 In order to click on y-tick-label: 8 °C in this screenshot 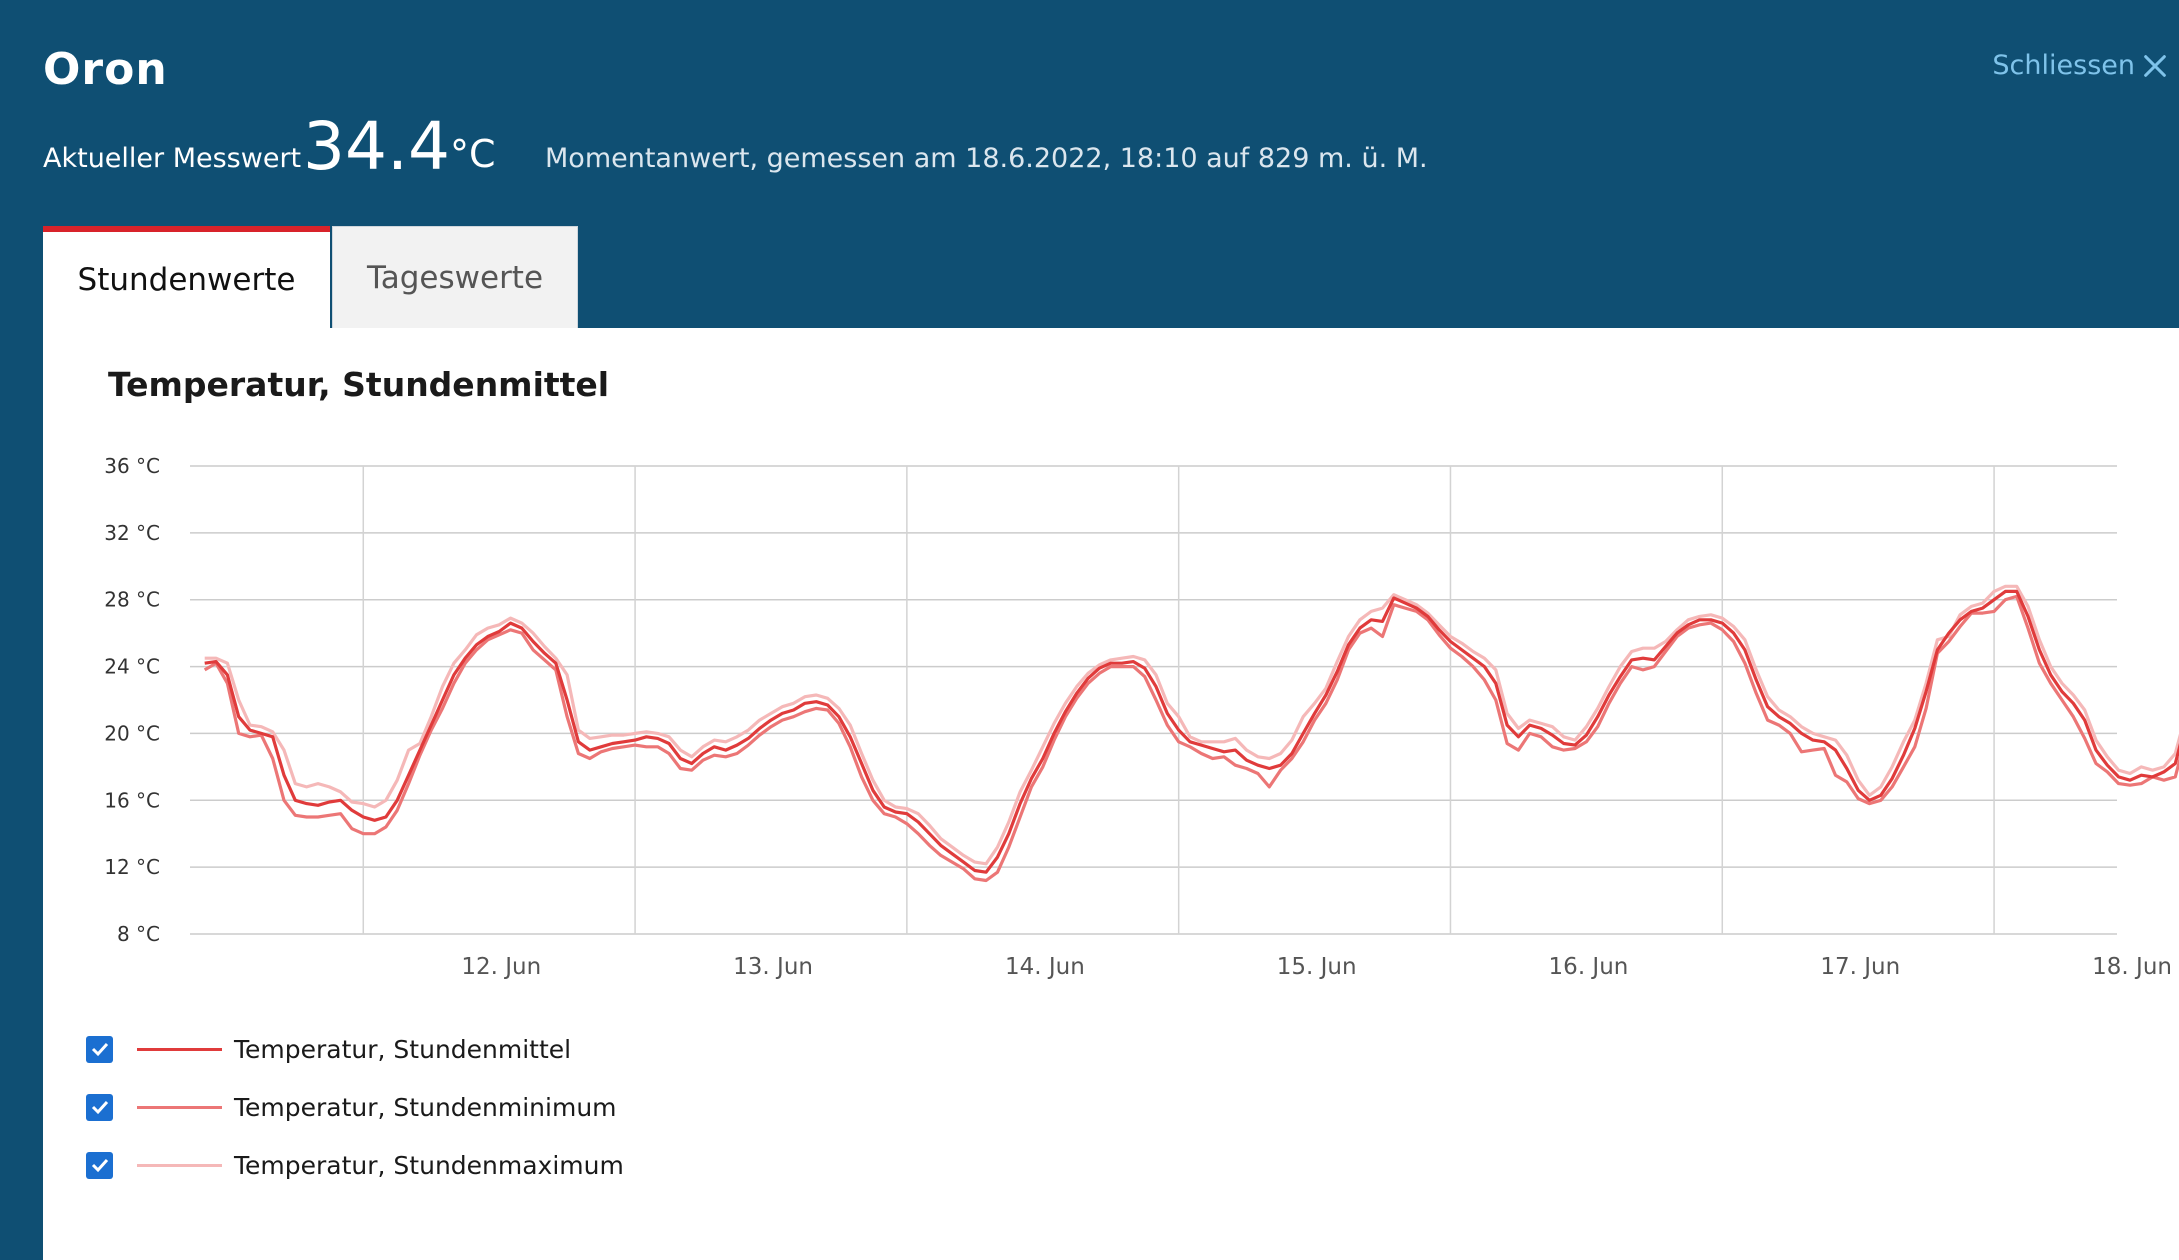, I will do `click(138, 934)`.